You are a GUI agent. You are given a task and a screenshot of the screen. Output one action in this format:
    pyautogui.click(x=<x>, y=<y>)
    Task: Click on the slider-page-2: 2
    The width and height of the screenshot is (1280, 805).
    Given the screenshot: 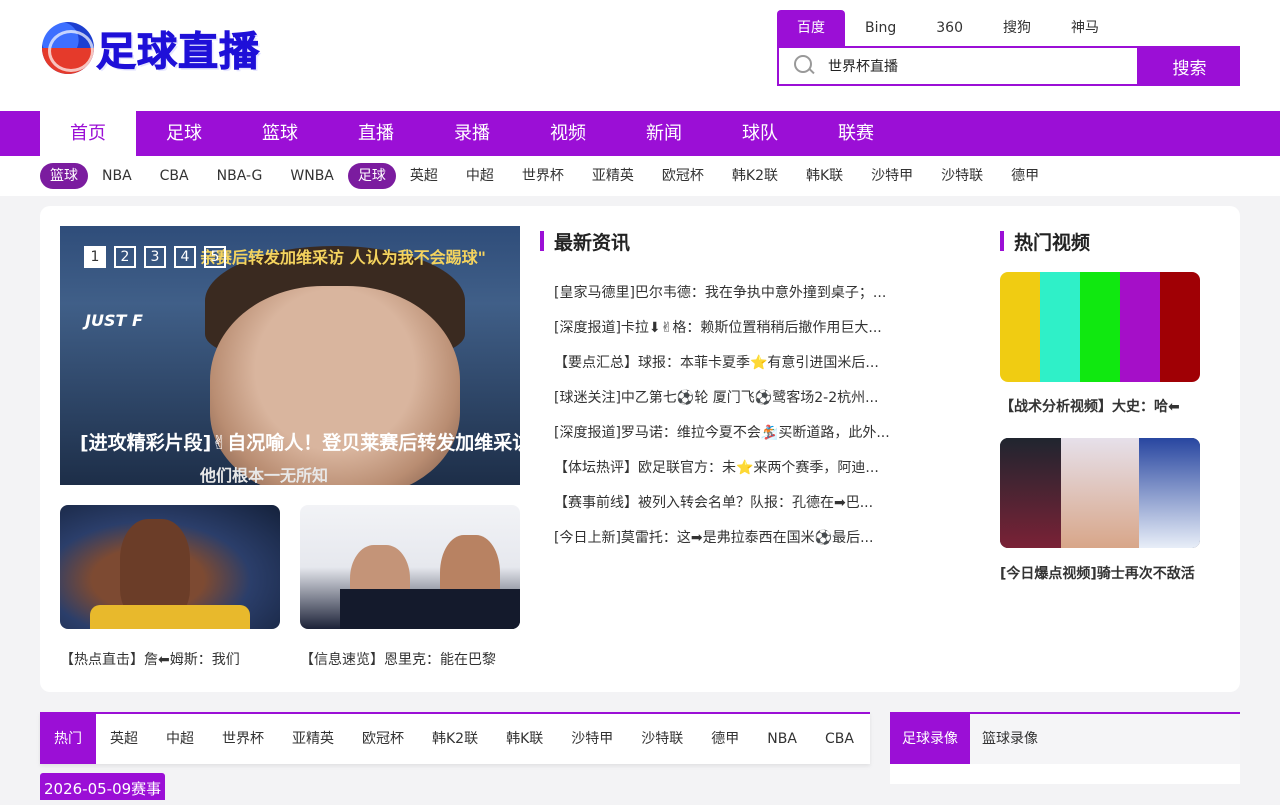 What is the action you would take?
    pyautogui.click(x=125, y=257)
    